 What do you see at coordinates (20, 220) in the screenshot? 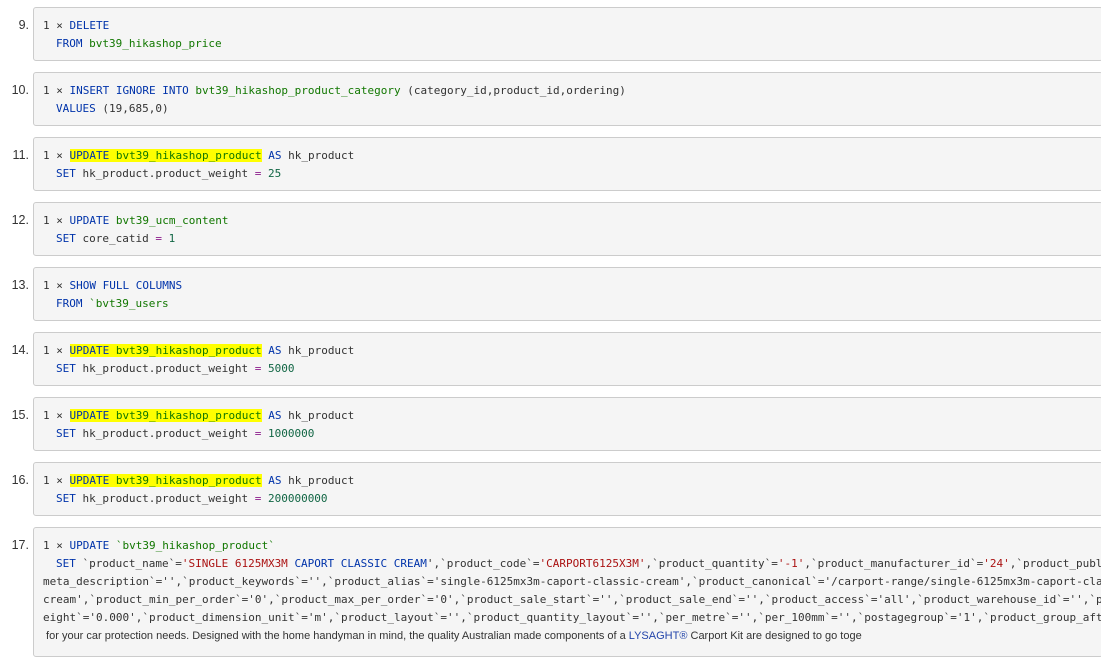
I see `query-number: 12.` at bounding box center [20, 220].